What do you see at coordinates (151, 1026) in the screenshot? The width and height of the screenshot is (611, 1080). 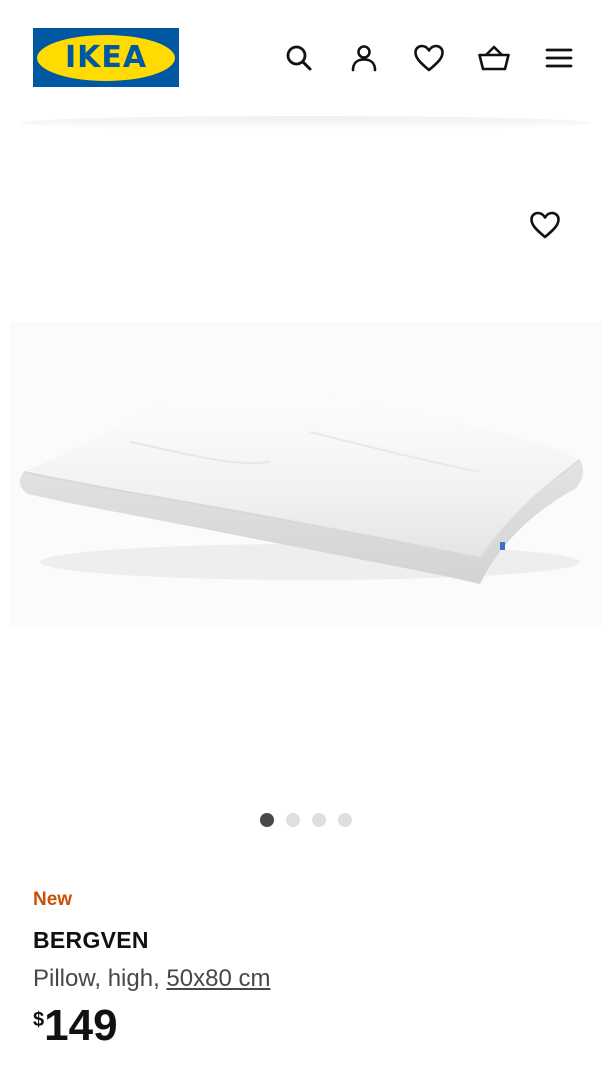 I see `product-price: $ 149` at bounding box center [151, 1026].